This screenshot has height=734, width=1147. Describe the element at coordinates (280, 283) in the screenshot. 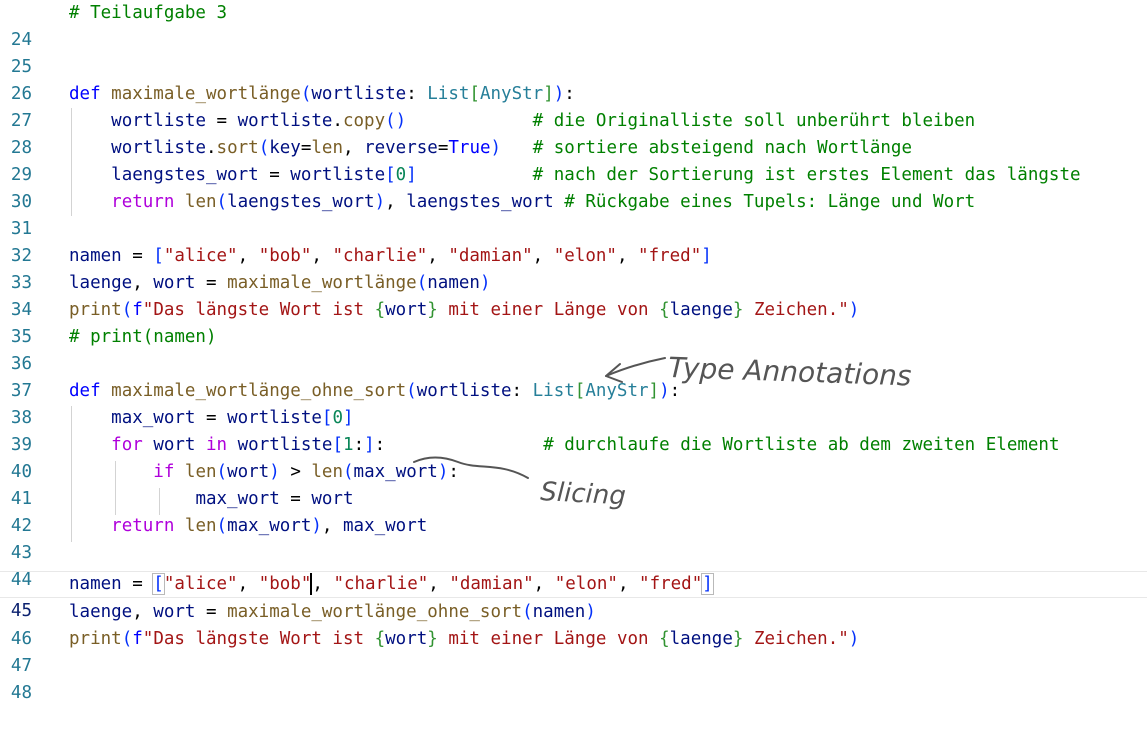

I see `code-text: laenge, wort = maximale_wortlänge(namen)` at that location.